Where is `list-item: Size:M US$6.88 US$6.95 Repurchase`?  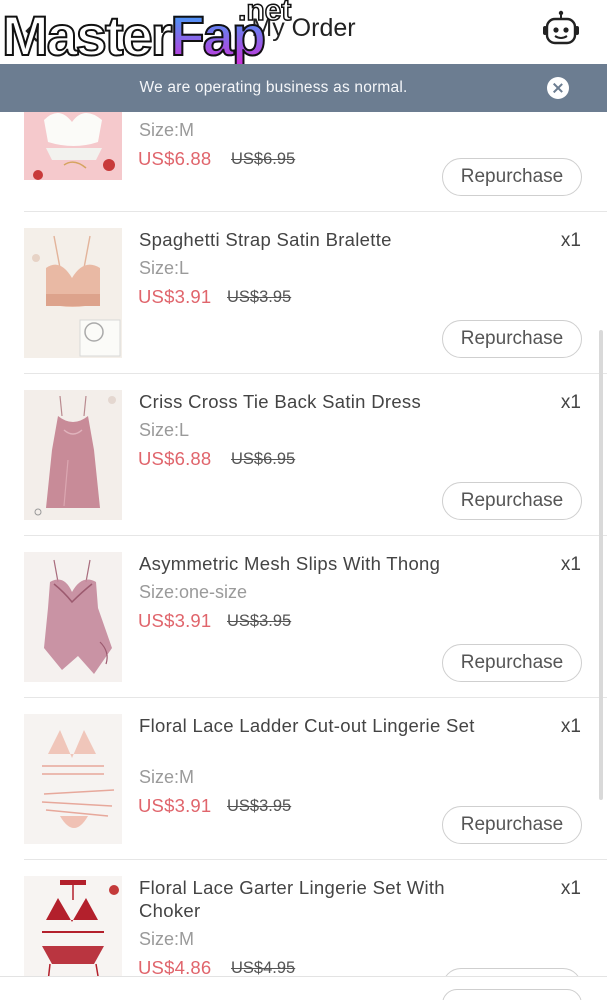 list-item: Size:M US$6.88 US$6.95 Repurchase is located at coordinates (303, 162).